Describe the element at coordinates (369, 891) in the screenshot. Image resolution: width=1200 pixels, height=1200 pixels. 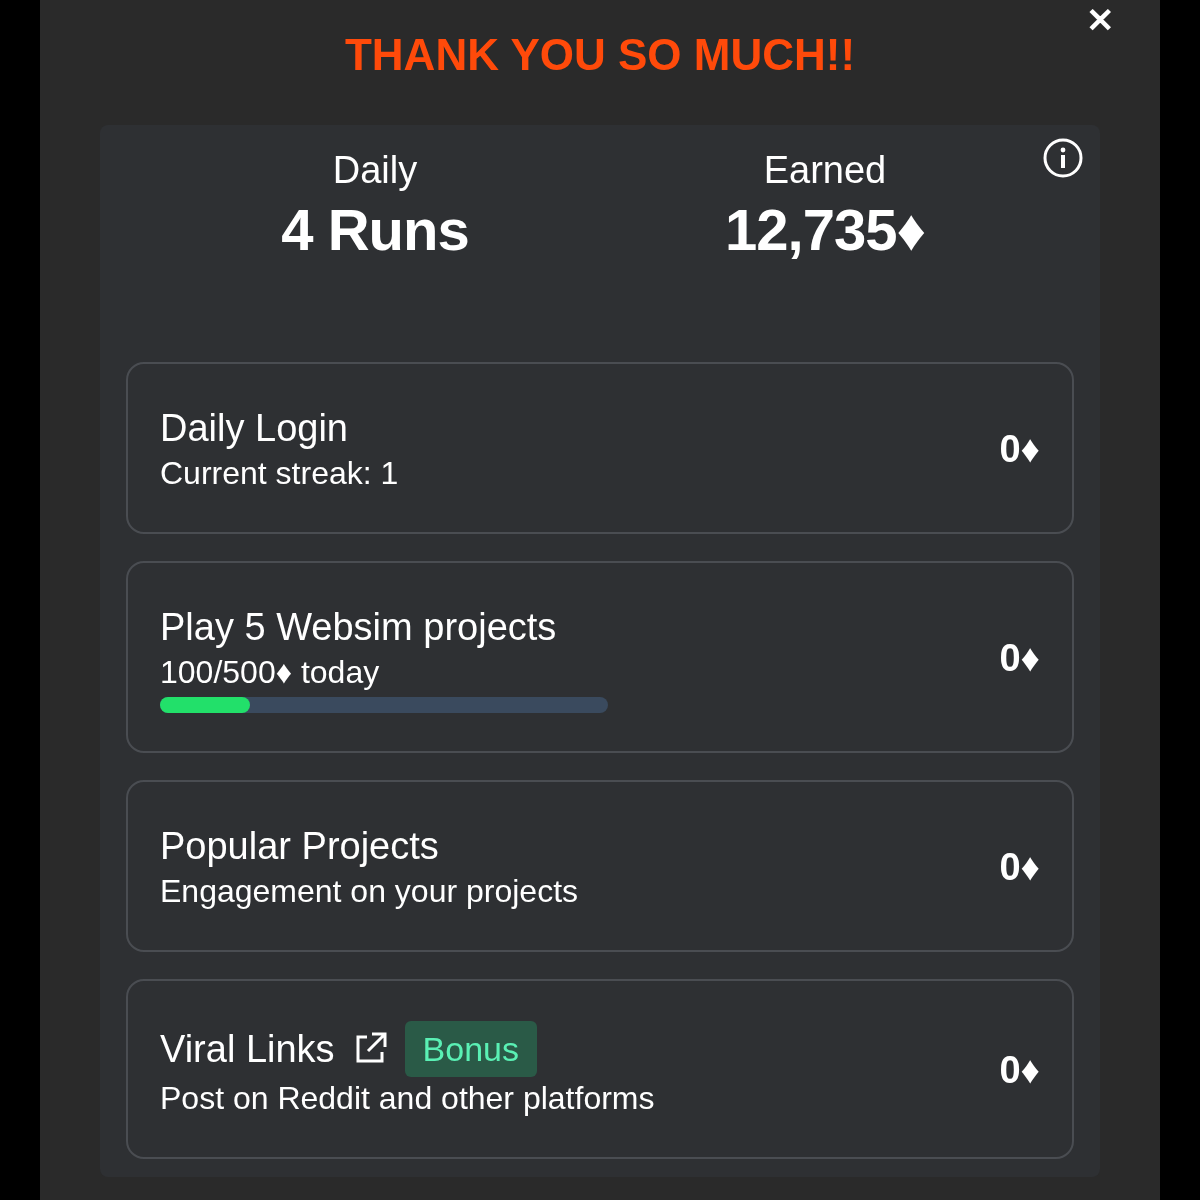
I see `task-subtitle: Engagement on your projects` at that location.